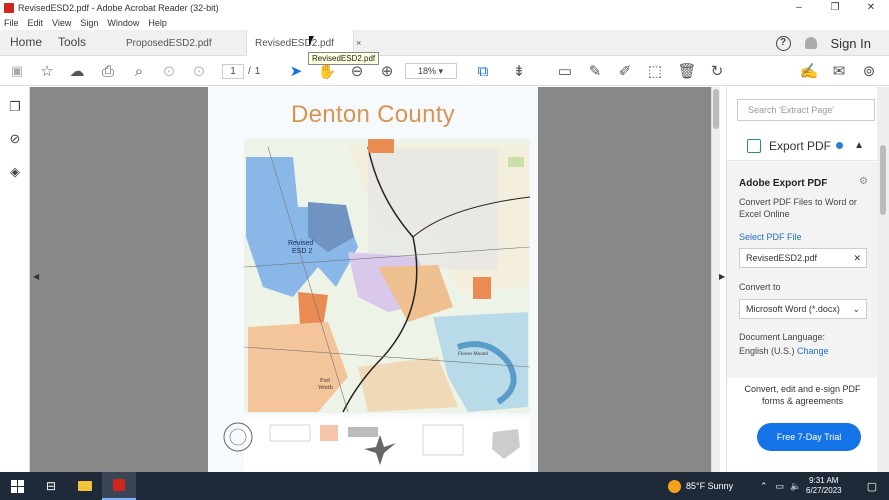 The image size is (889, 500). Describe the element at coordinates (783, 183) in the screenshot. I see `export-heading: Adobe Export PDF` at that location.